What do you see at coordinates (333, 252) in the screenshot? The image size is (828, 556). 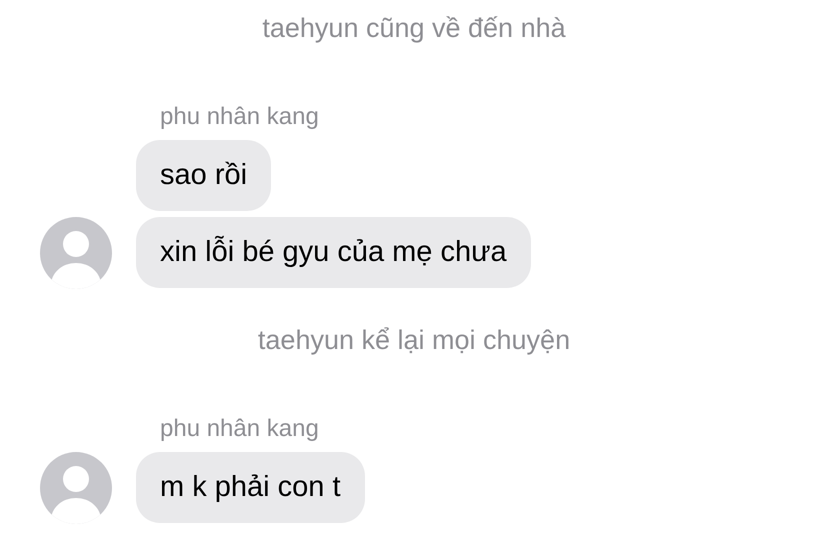 I see `message-bubble: xin lỗi bé gyu của mẹ chưa` at bounding box center [333, 252].